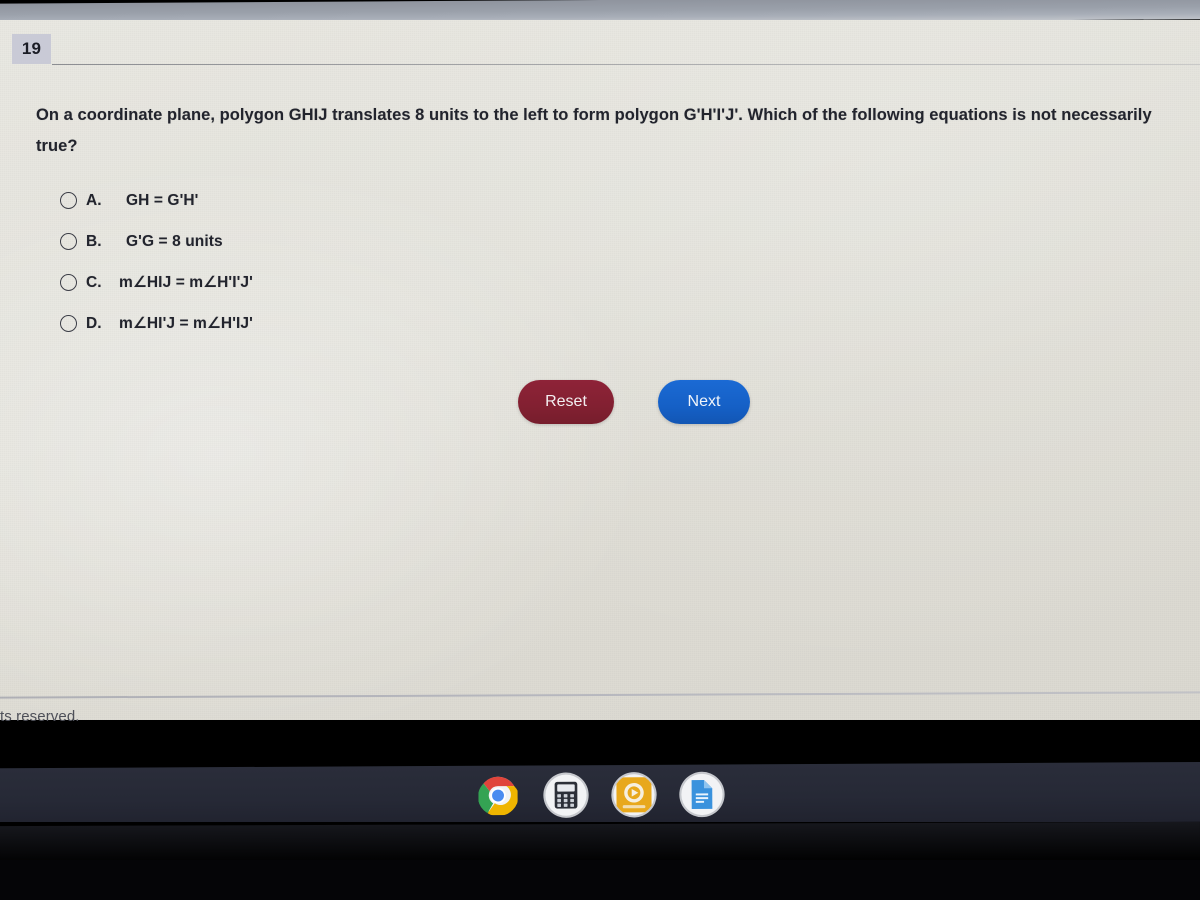 The height and width of the screenshot is (900, 1200). I want to click on next-button: Next, so click(704, 402).